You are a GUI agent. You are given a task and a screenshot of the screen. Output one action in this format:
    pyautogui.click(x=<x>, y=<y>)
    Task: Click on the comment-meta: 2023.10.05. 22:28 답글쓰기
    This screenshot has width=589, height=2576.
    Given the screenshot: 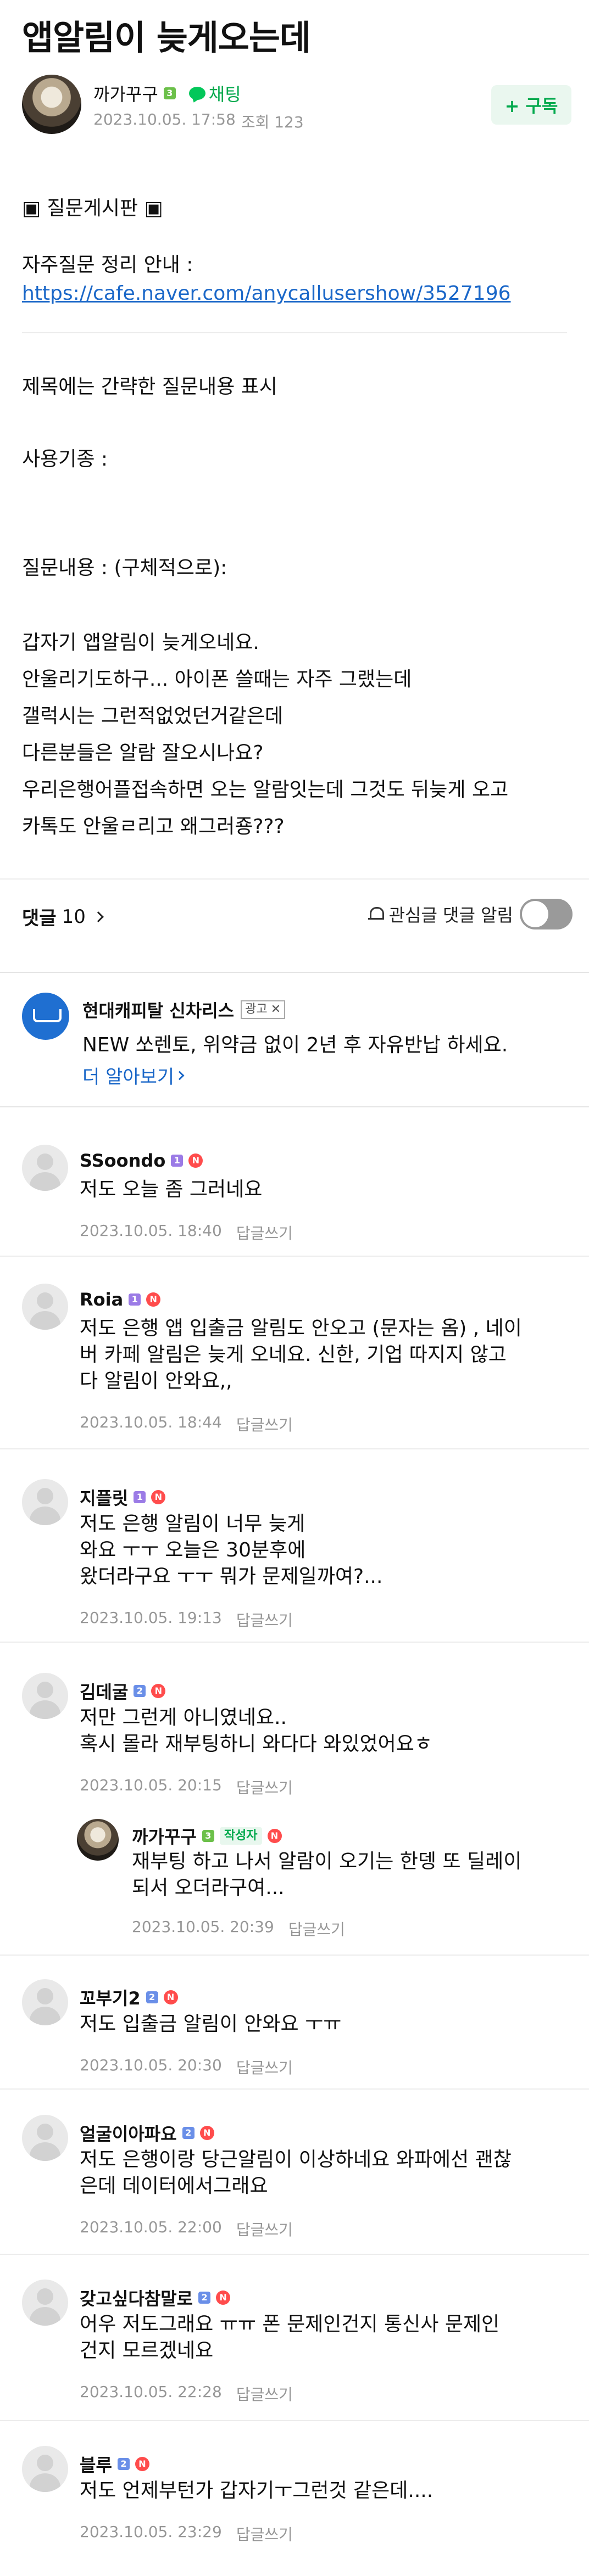 What is the action you would take?
    pyautogui.click(x=186, y=2394)
    